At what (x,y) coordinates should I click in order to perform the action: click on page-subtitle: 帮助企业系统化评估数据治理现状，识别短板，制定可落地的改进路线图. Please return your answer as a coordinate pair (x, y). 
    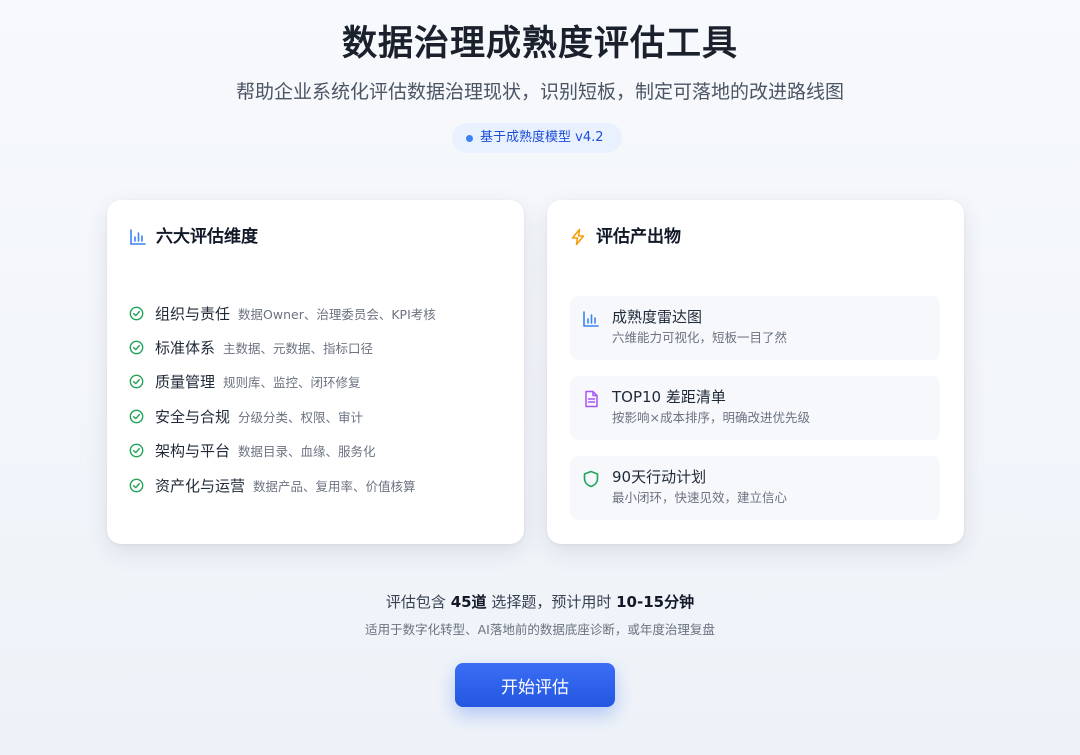
    Looking at the image, I should click on (539, 92).